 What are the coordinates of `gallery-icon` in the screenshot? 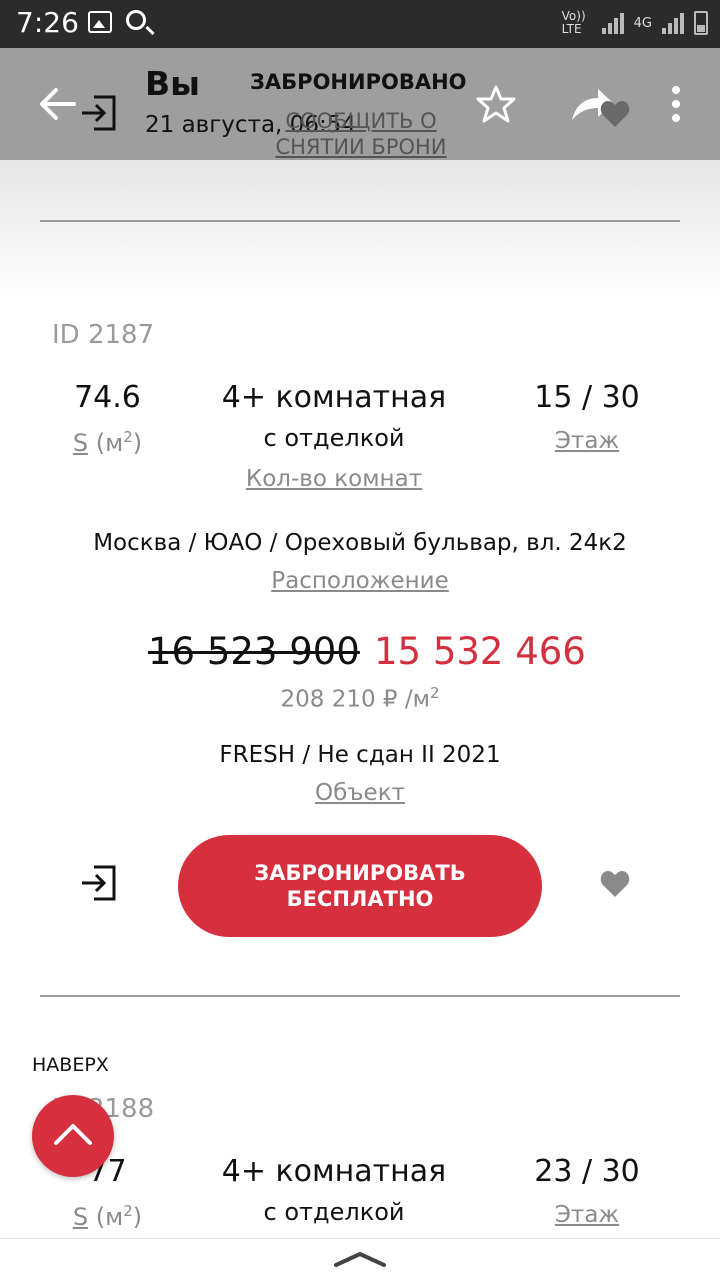 It's located at (100, 22).